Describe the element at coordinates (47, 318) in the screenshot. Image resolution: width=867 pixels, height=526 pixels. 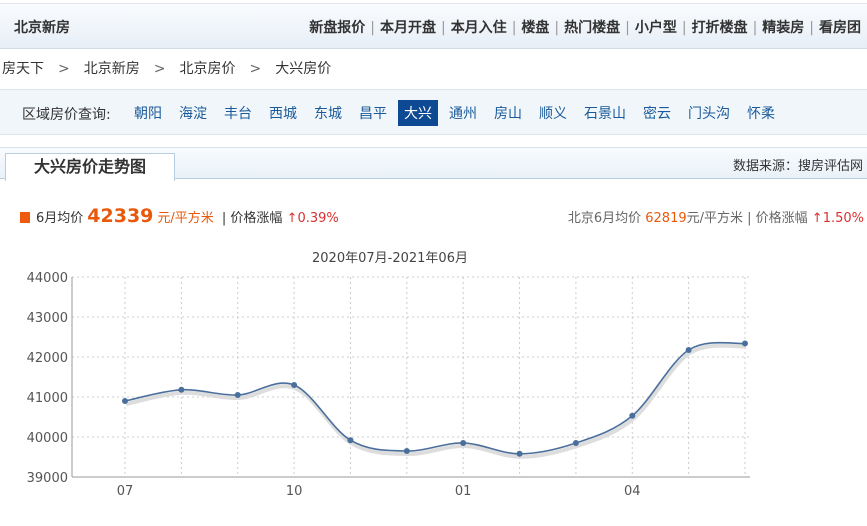
I see `y-tick-label: 43000` at that location.